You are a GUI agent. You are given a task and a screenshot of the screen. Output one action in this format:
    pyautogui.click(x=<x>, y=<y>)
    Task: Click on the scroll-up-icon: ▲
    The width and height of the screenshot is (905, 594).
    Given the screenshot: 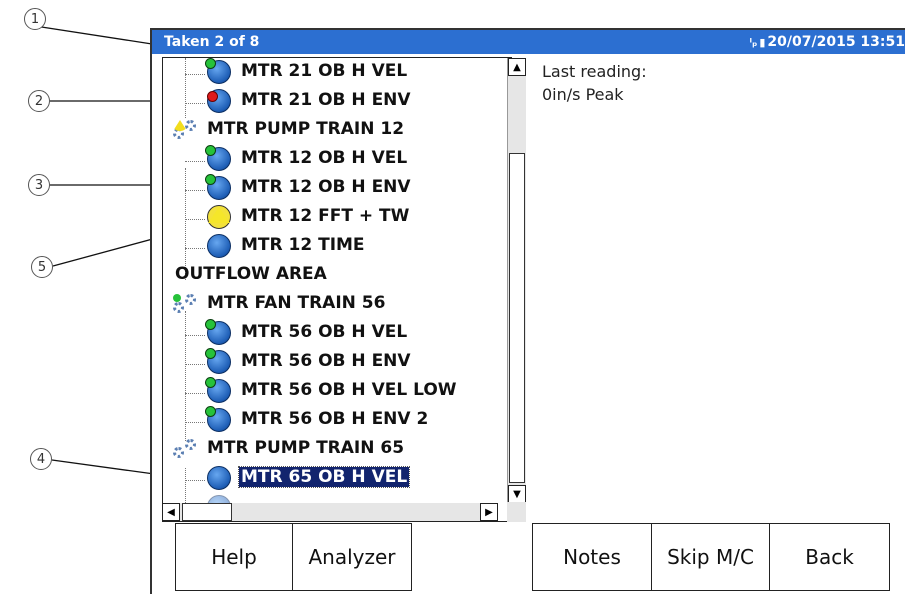 What is the action you would take?
    pyautogui.click(x=517, y=67)
    